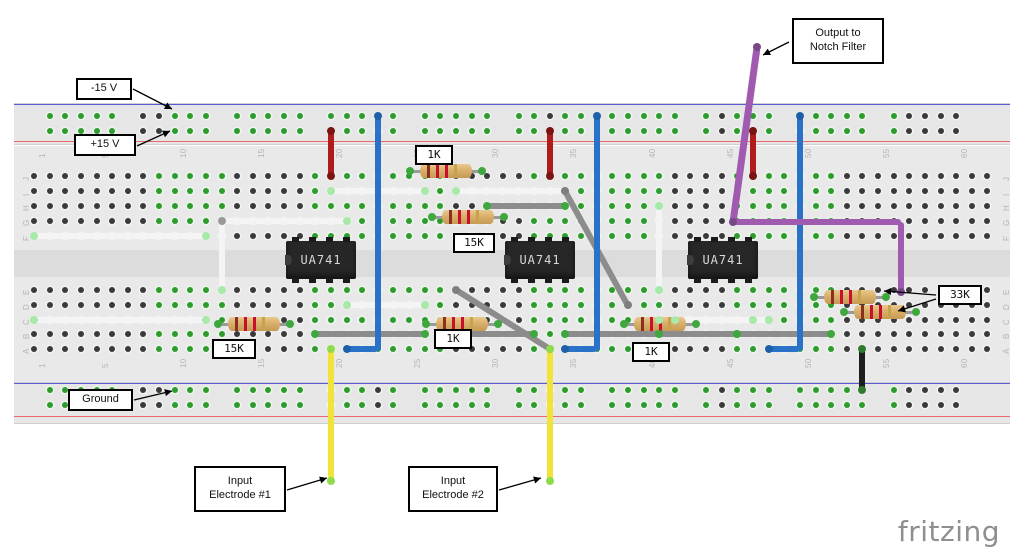 The height and width of the screenshot is (560, 1024). Describe the element at coordinates (878, 349) in the screenshot. I see `hole-A55` at that location.